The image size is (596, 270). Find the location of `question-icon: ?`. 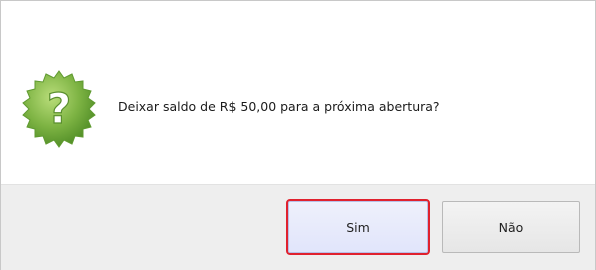

question-icon: ? is located at coordinates (59, 109).